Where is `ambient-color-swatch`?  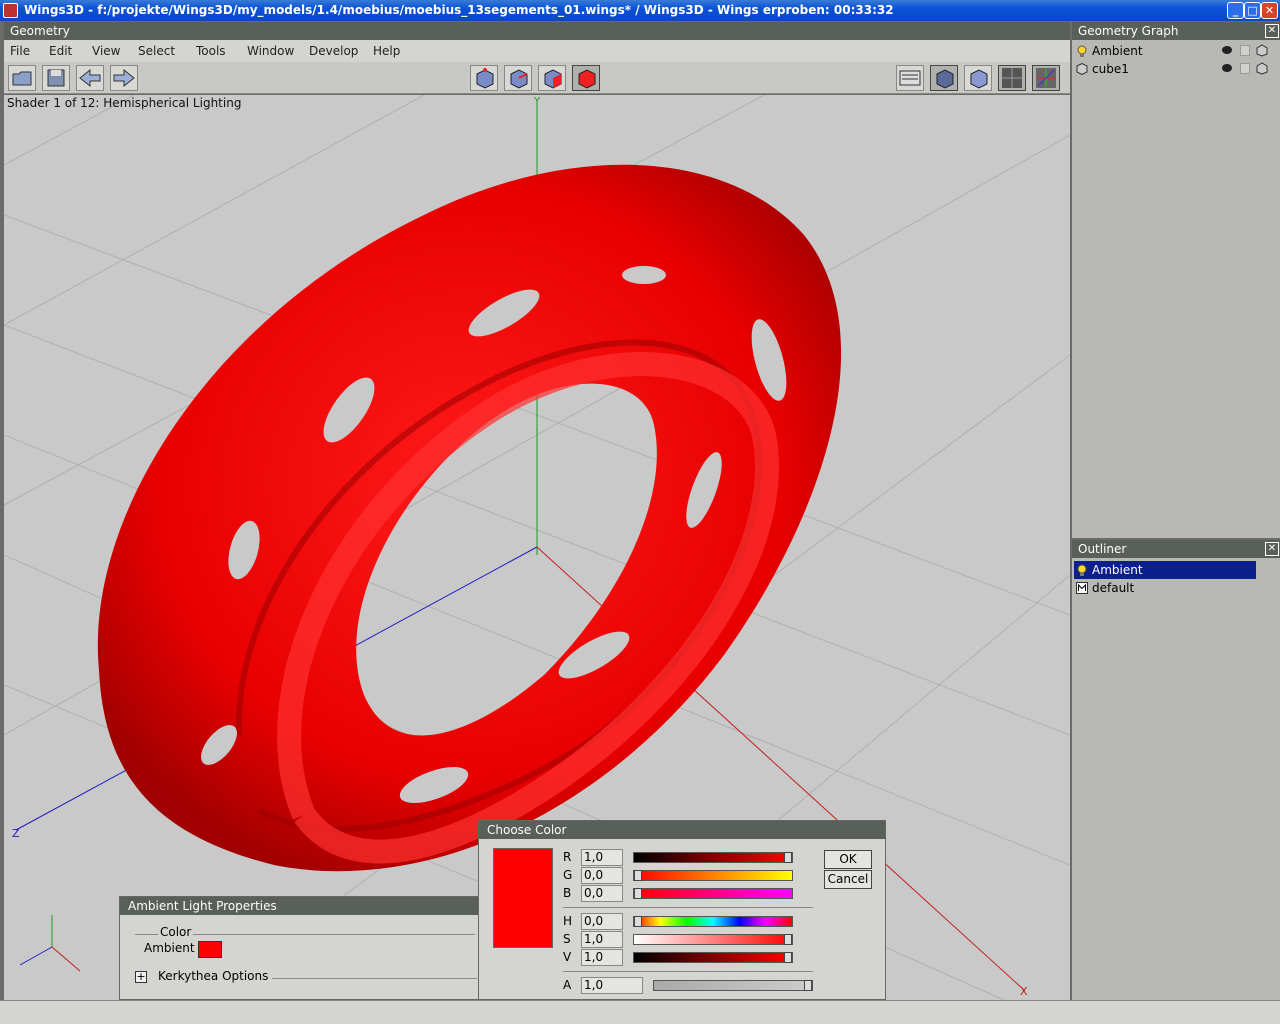 ambient-color-swatch is located at coordinates (210, 949).